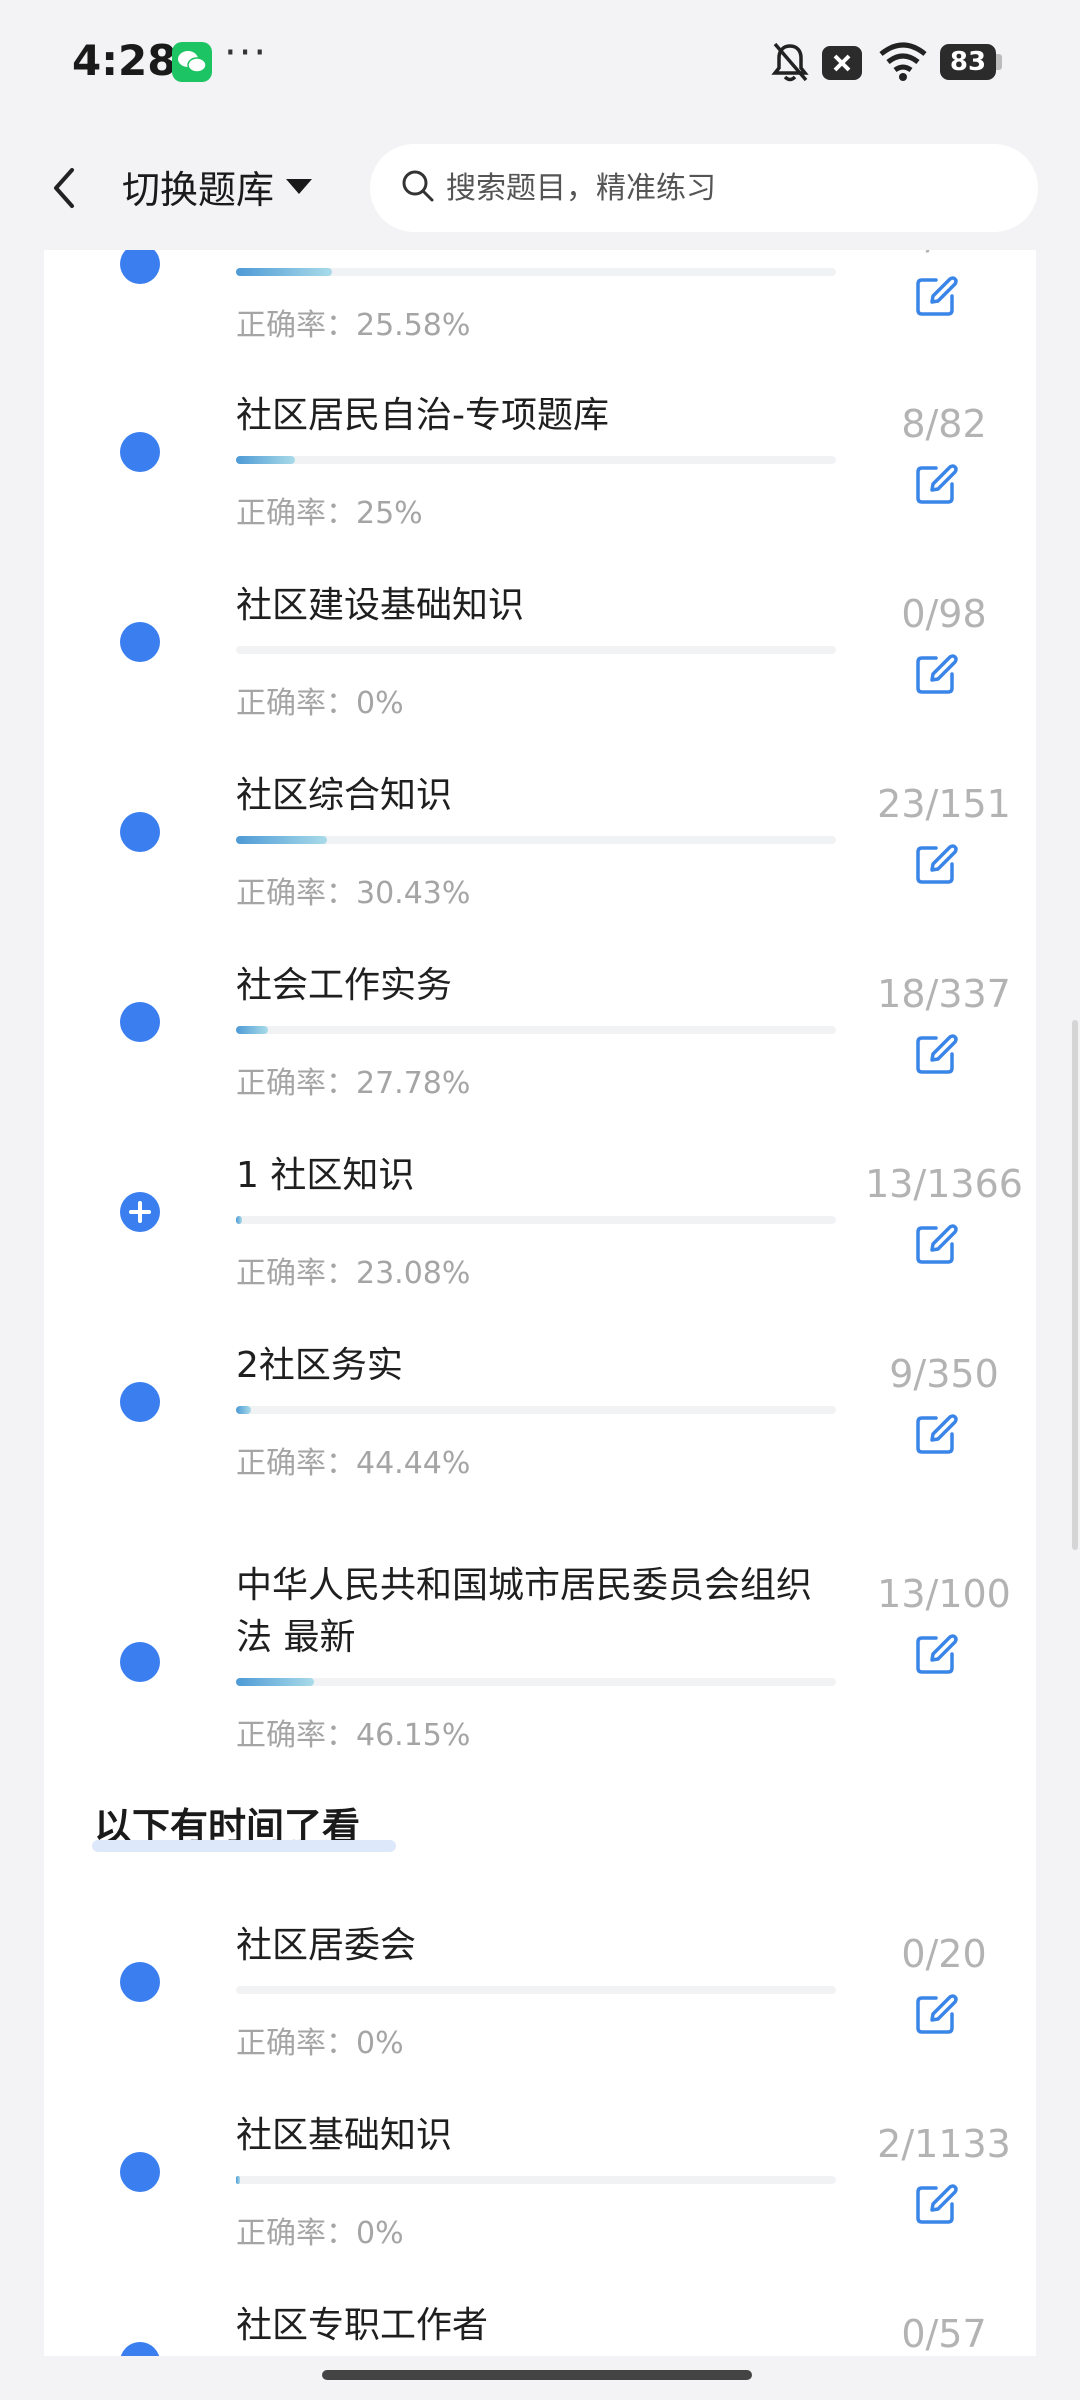  I want to click on accuracy-text: 正确率：23.08%, so click(353, 1273).